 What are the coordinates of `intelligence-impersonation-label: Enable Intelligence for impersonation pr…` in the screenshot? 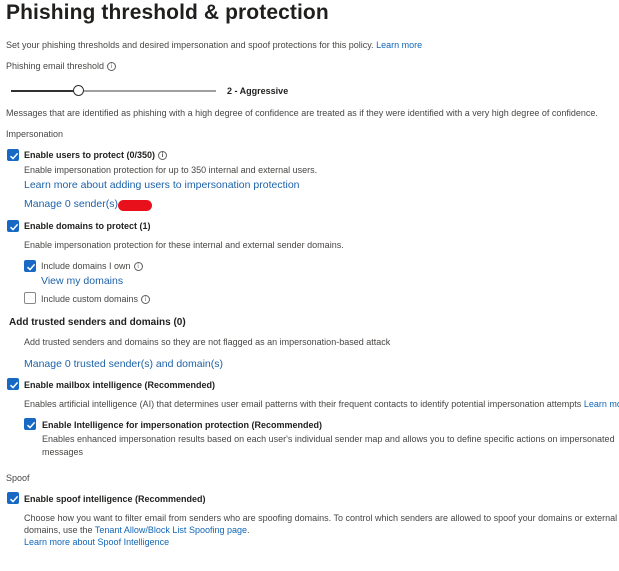 It's located at (182, 425).